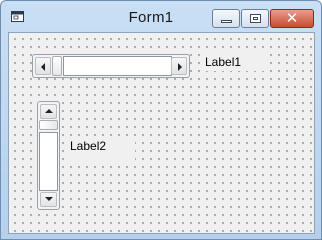 The width and height of the screenshot is (322, 240). What do you see at coordinates (117, 66) in the screenshot?
I see `horizontal-scroll-track` at bounding box center [117, 66].